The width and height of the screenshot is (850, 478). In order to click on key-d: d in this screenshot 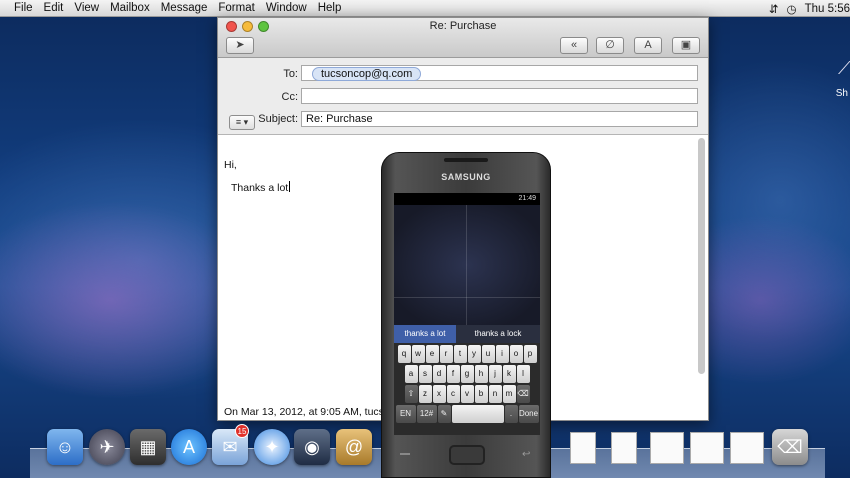, I will do `click(439, 374)`.